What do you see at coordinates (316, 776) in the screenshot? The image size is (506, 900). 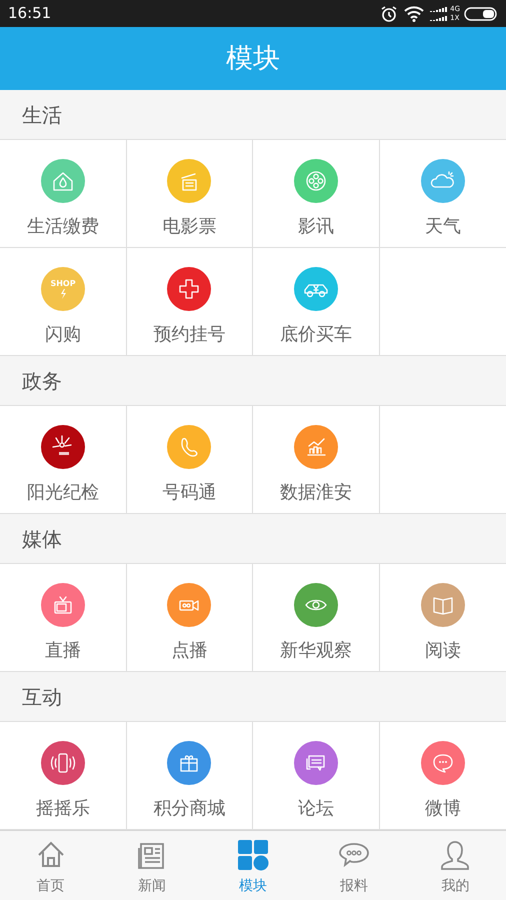 I see `module-tile: 论坛` at bounding box center [316, 776].